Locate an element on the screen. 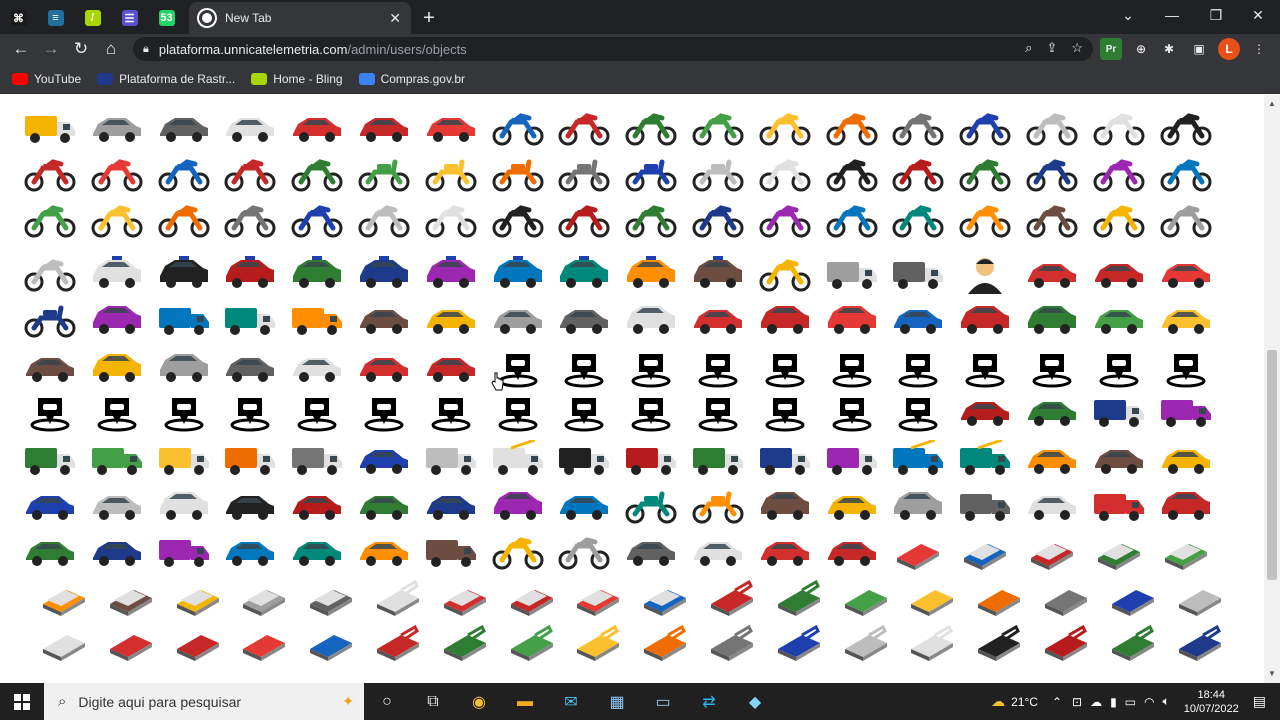 This screenshot has width=1280, height=720. calculator-icon: ▦ is located at coordinates (617, 701).